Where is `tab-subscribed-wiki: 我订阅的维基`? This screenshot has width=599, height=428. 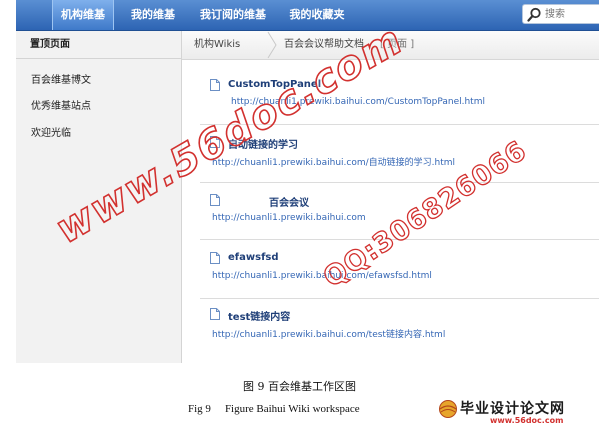
tab-subscribed-wiki: 我订阅的维基 is located at coordinates (233, 15).